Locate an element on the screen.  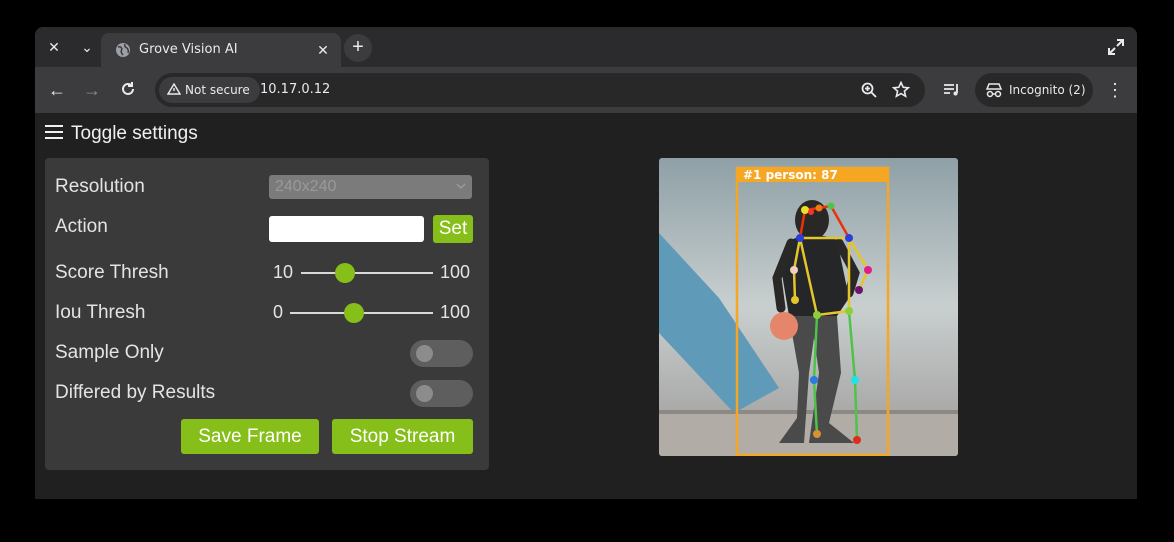
chevron-down-icon is located at coordinates (461, 186).